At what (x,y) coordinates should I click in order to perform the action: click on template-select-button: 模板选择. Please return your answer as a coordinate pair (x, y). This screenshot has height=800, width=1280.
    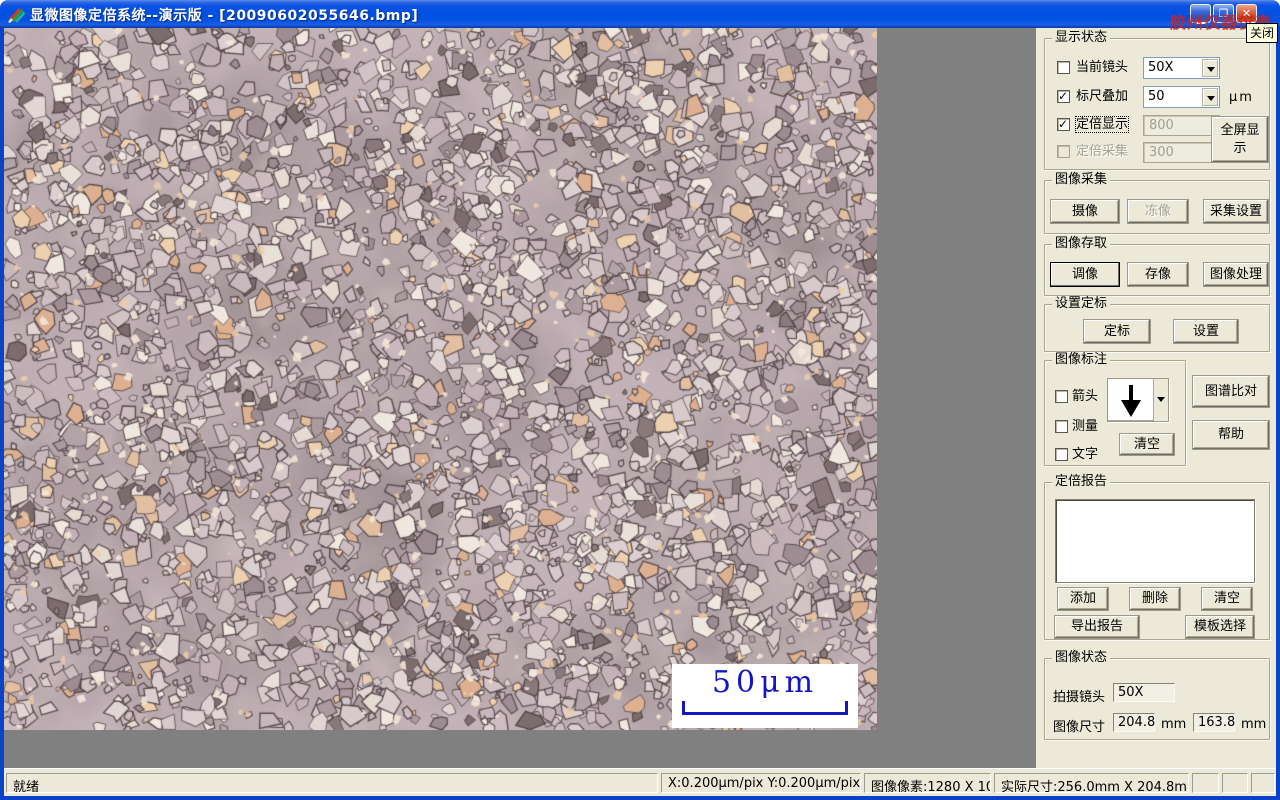
    Looking at the image, I should click on (1220, 627).